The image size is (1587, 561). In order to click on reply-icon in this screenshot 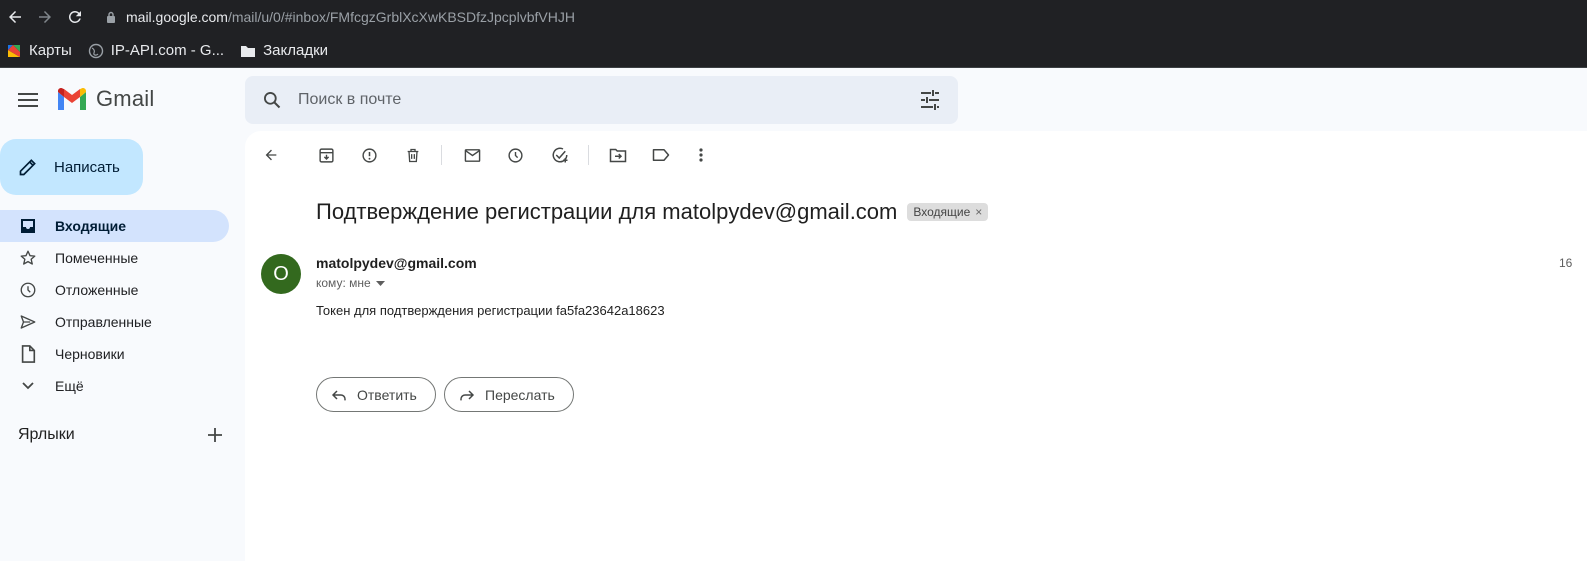, I will do `click(339, 395)`.